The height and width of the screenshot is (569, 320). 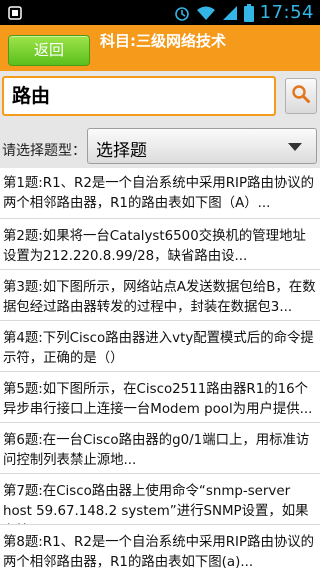 What do you see at coordinates (160, 346) in the screenshot?
I see `list-item: 第4题:下列Cisco路由器进入vty配置模式后的命令提示符，正确的是（）` at bounding box center [160, 346].